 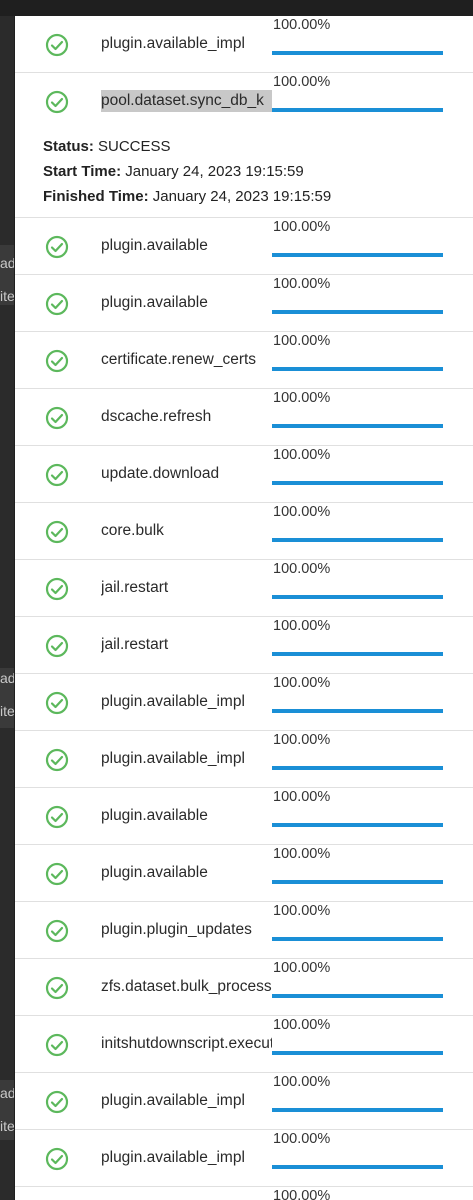 I want to click on job-name: pool.dataset.sync_db_k, so click(x=186, y=101).